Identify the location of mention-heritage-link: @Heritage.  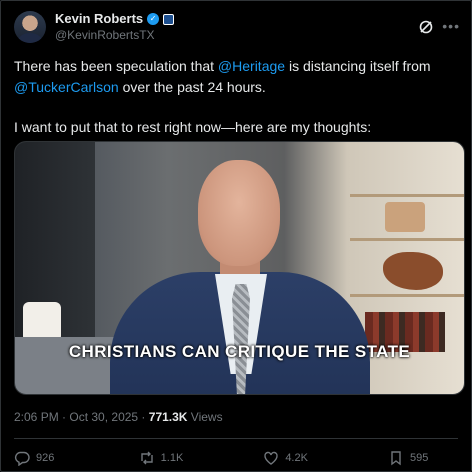
(251, 66).